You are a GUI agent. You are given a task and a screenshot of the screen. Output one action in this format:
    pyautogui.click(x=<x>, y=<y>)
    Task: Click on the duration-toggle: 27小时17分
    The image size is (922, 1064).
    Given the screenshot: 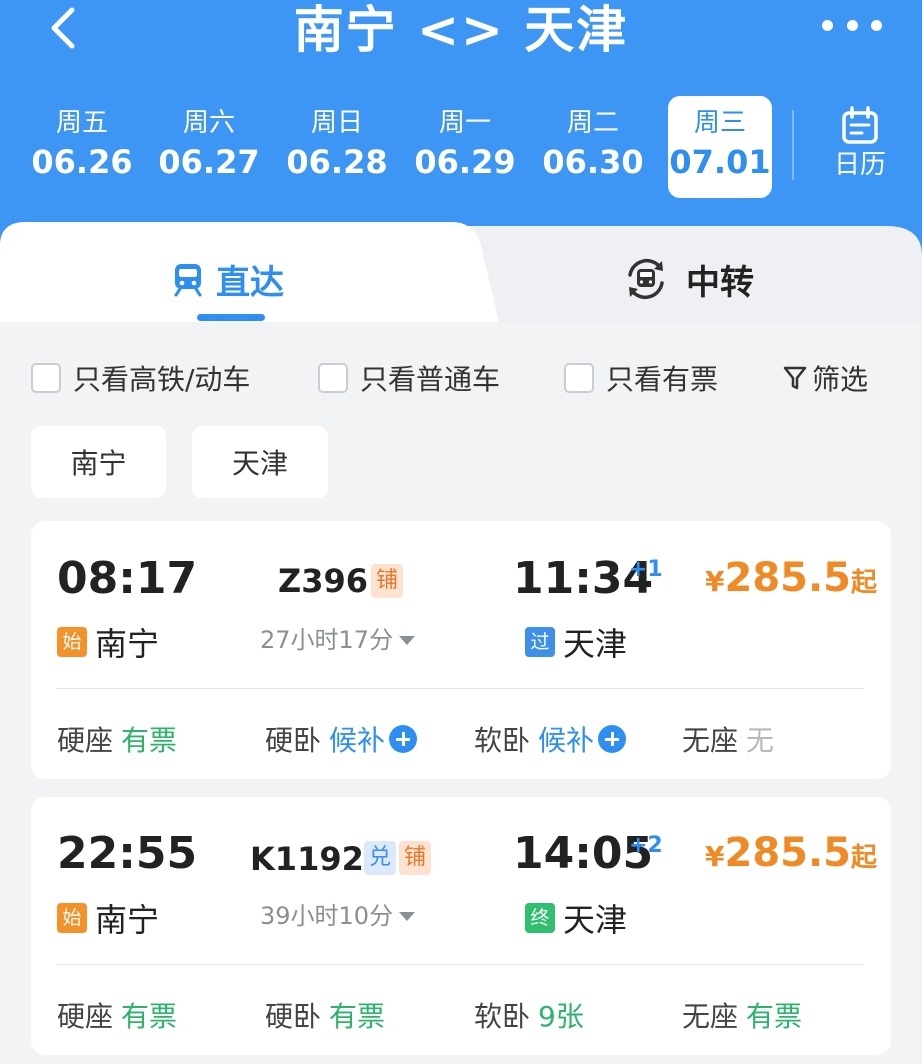 What is the action you would take?
    pyautogui.click(x=338, y=640)
    